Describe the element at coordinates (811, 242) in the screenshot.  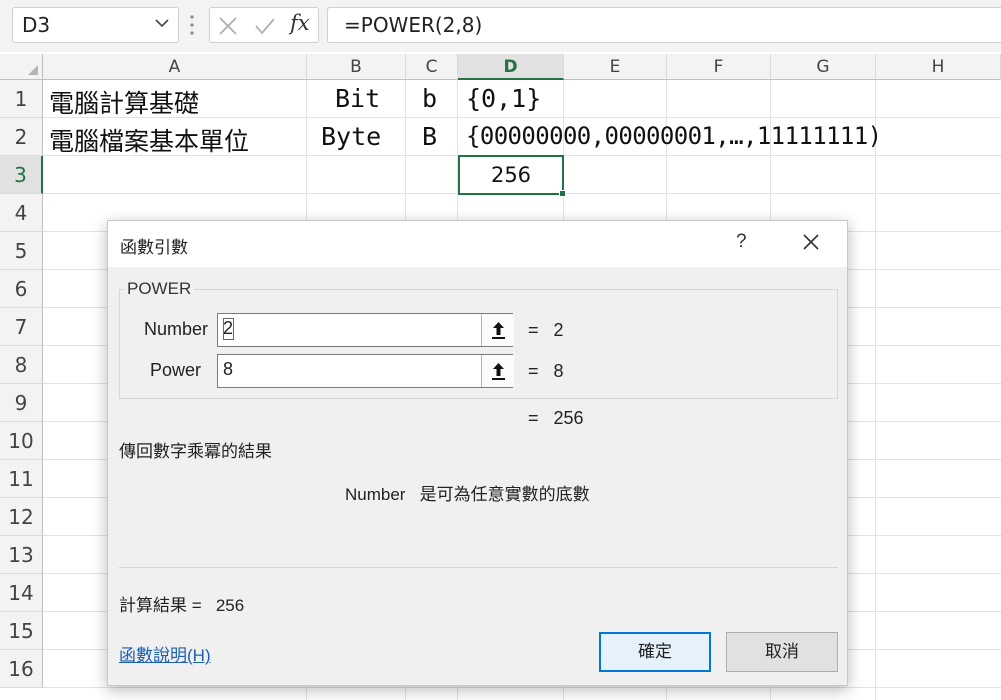
I see `close-icon` at that location.